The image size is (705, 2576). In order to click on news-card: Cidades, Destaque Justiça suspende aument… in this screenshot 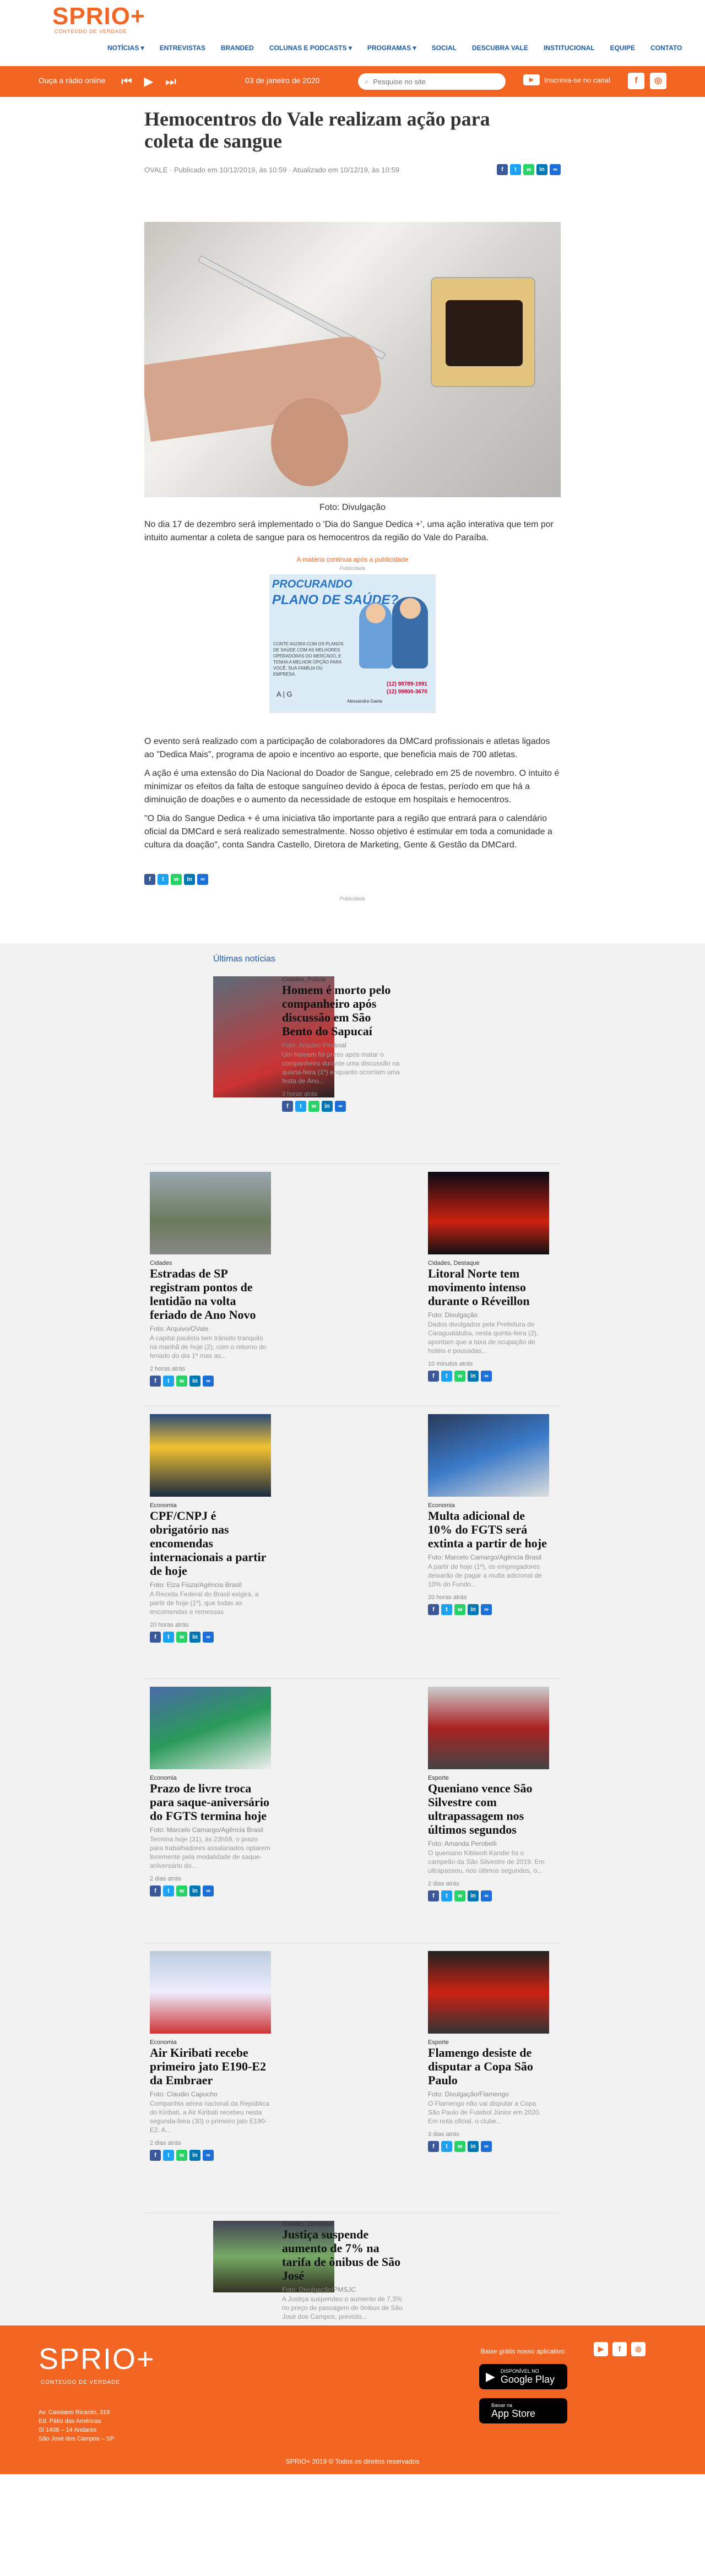, I will do `click(308, 2284)`.